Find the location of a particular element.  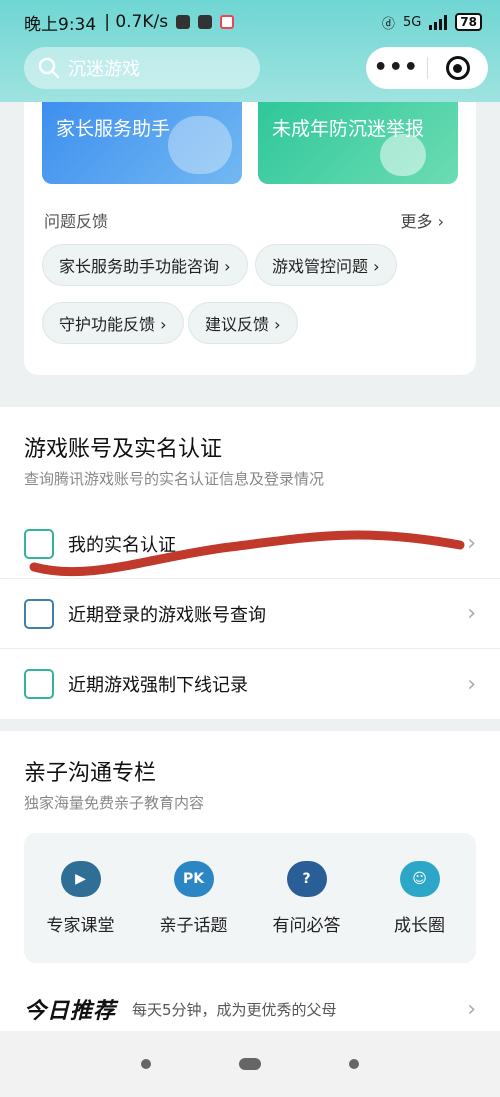

parent-assistant-label: 家长服务助手 is located at coordinates (113, 129).